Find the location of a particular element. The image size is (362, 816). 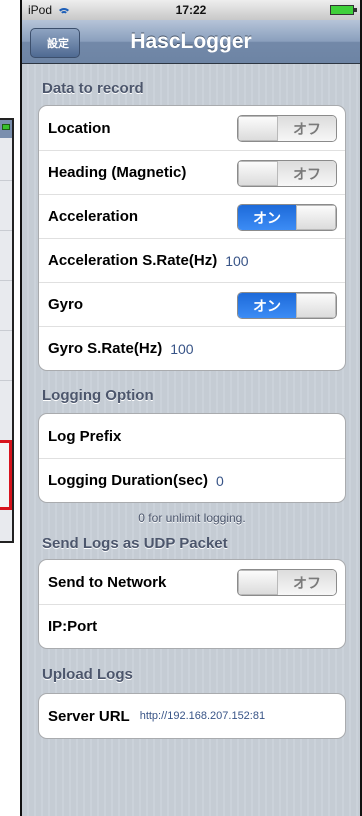

page-title: HascLogger is located at coordinates (191, 41).